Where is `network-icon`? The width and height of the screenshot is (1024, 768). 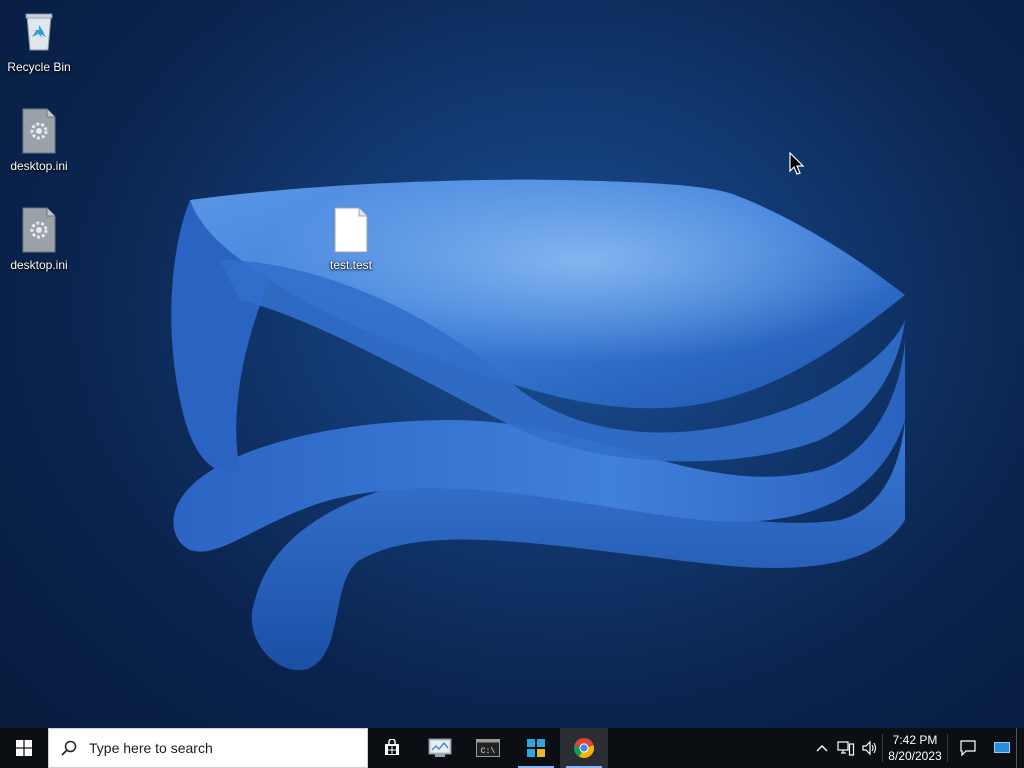 network-icon is located at coordinates (846, 748).